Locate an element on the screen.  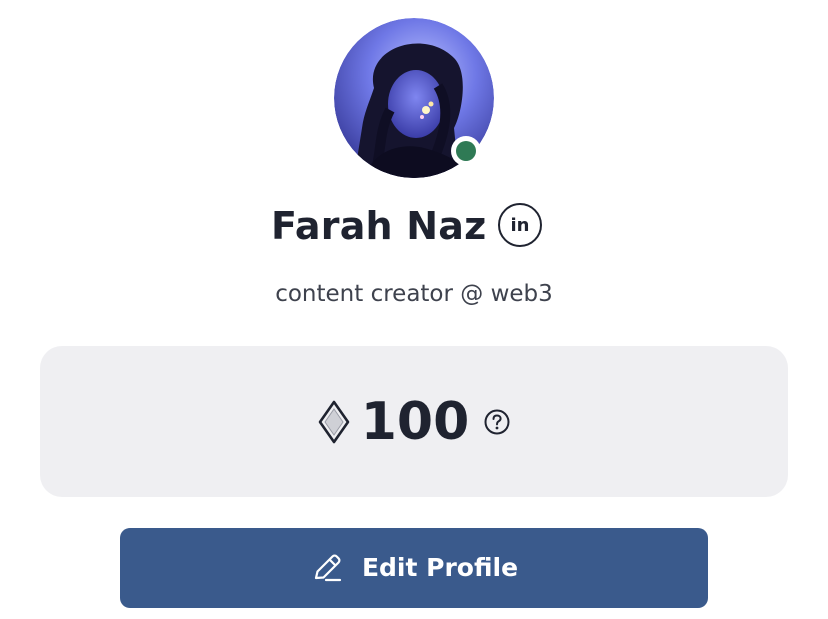
online-status-indicator is located at coordinates (466, 151).